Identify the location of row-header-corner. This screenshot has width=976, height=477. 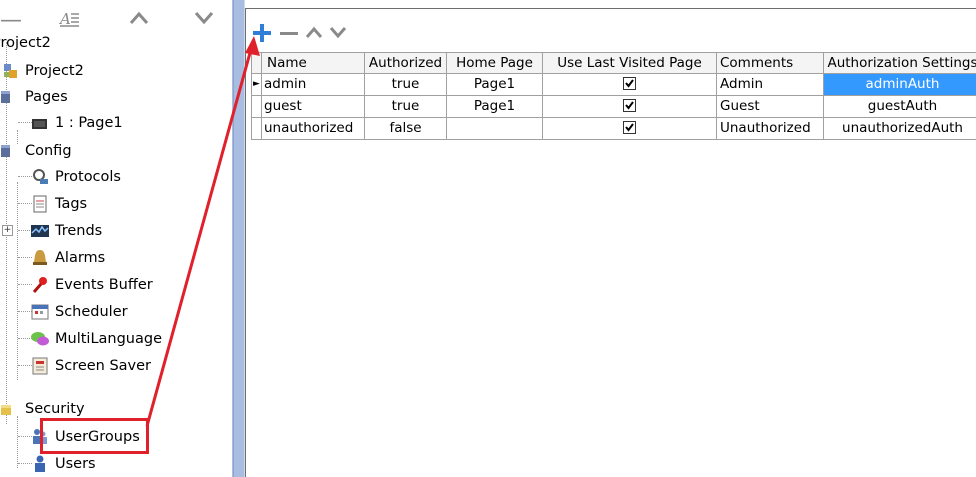
(256, 63).